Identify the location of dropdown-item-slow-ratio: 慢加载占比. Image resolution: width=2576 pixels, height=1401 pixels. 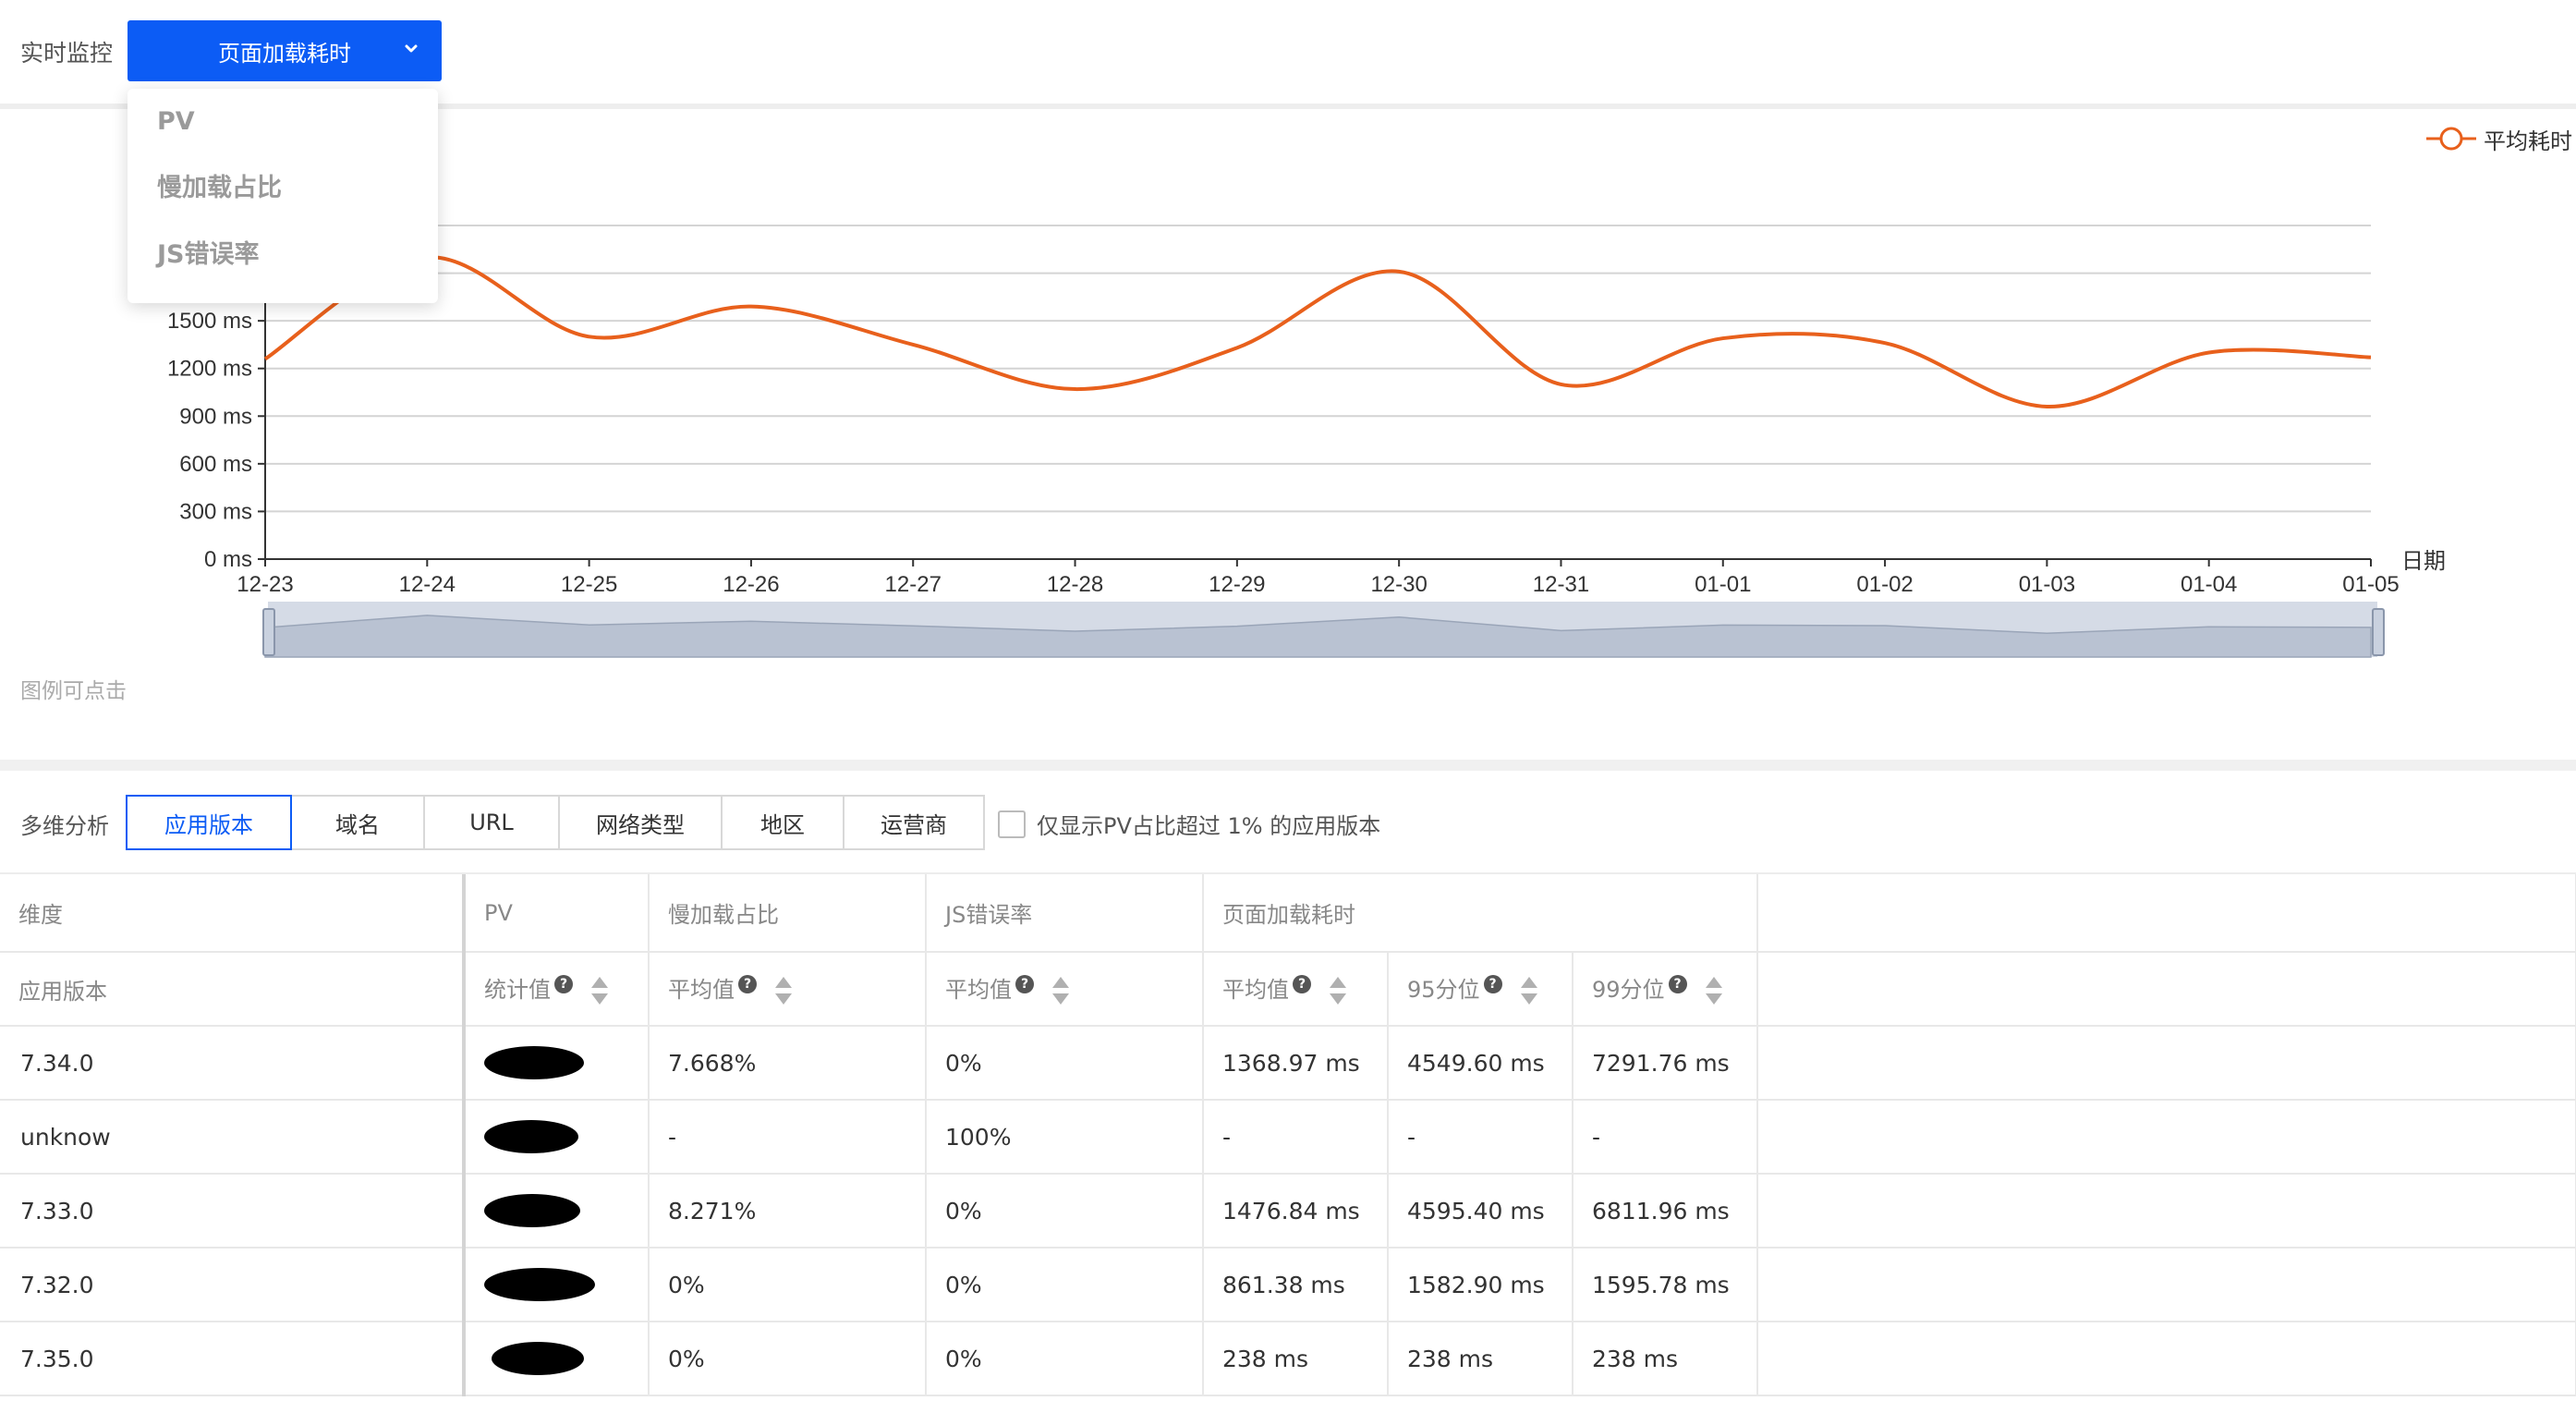
(283, 202).